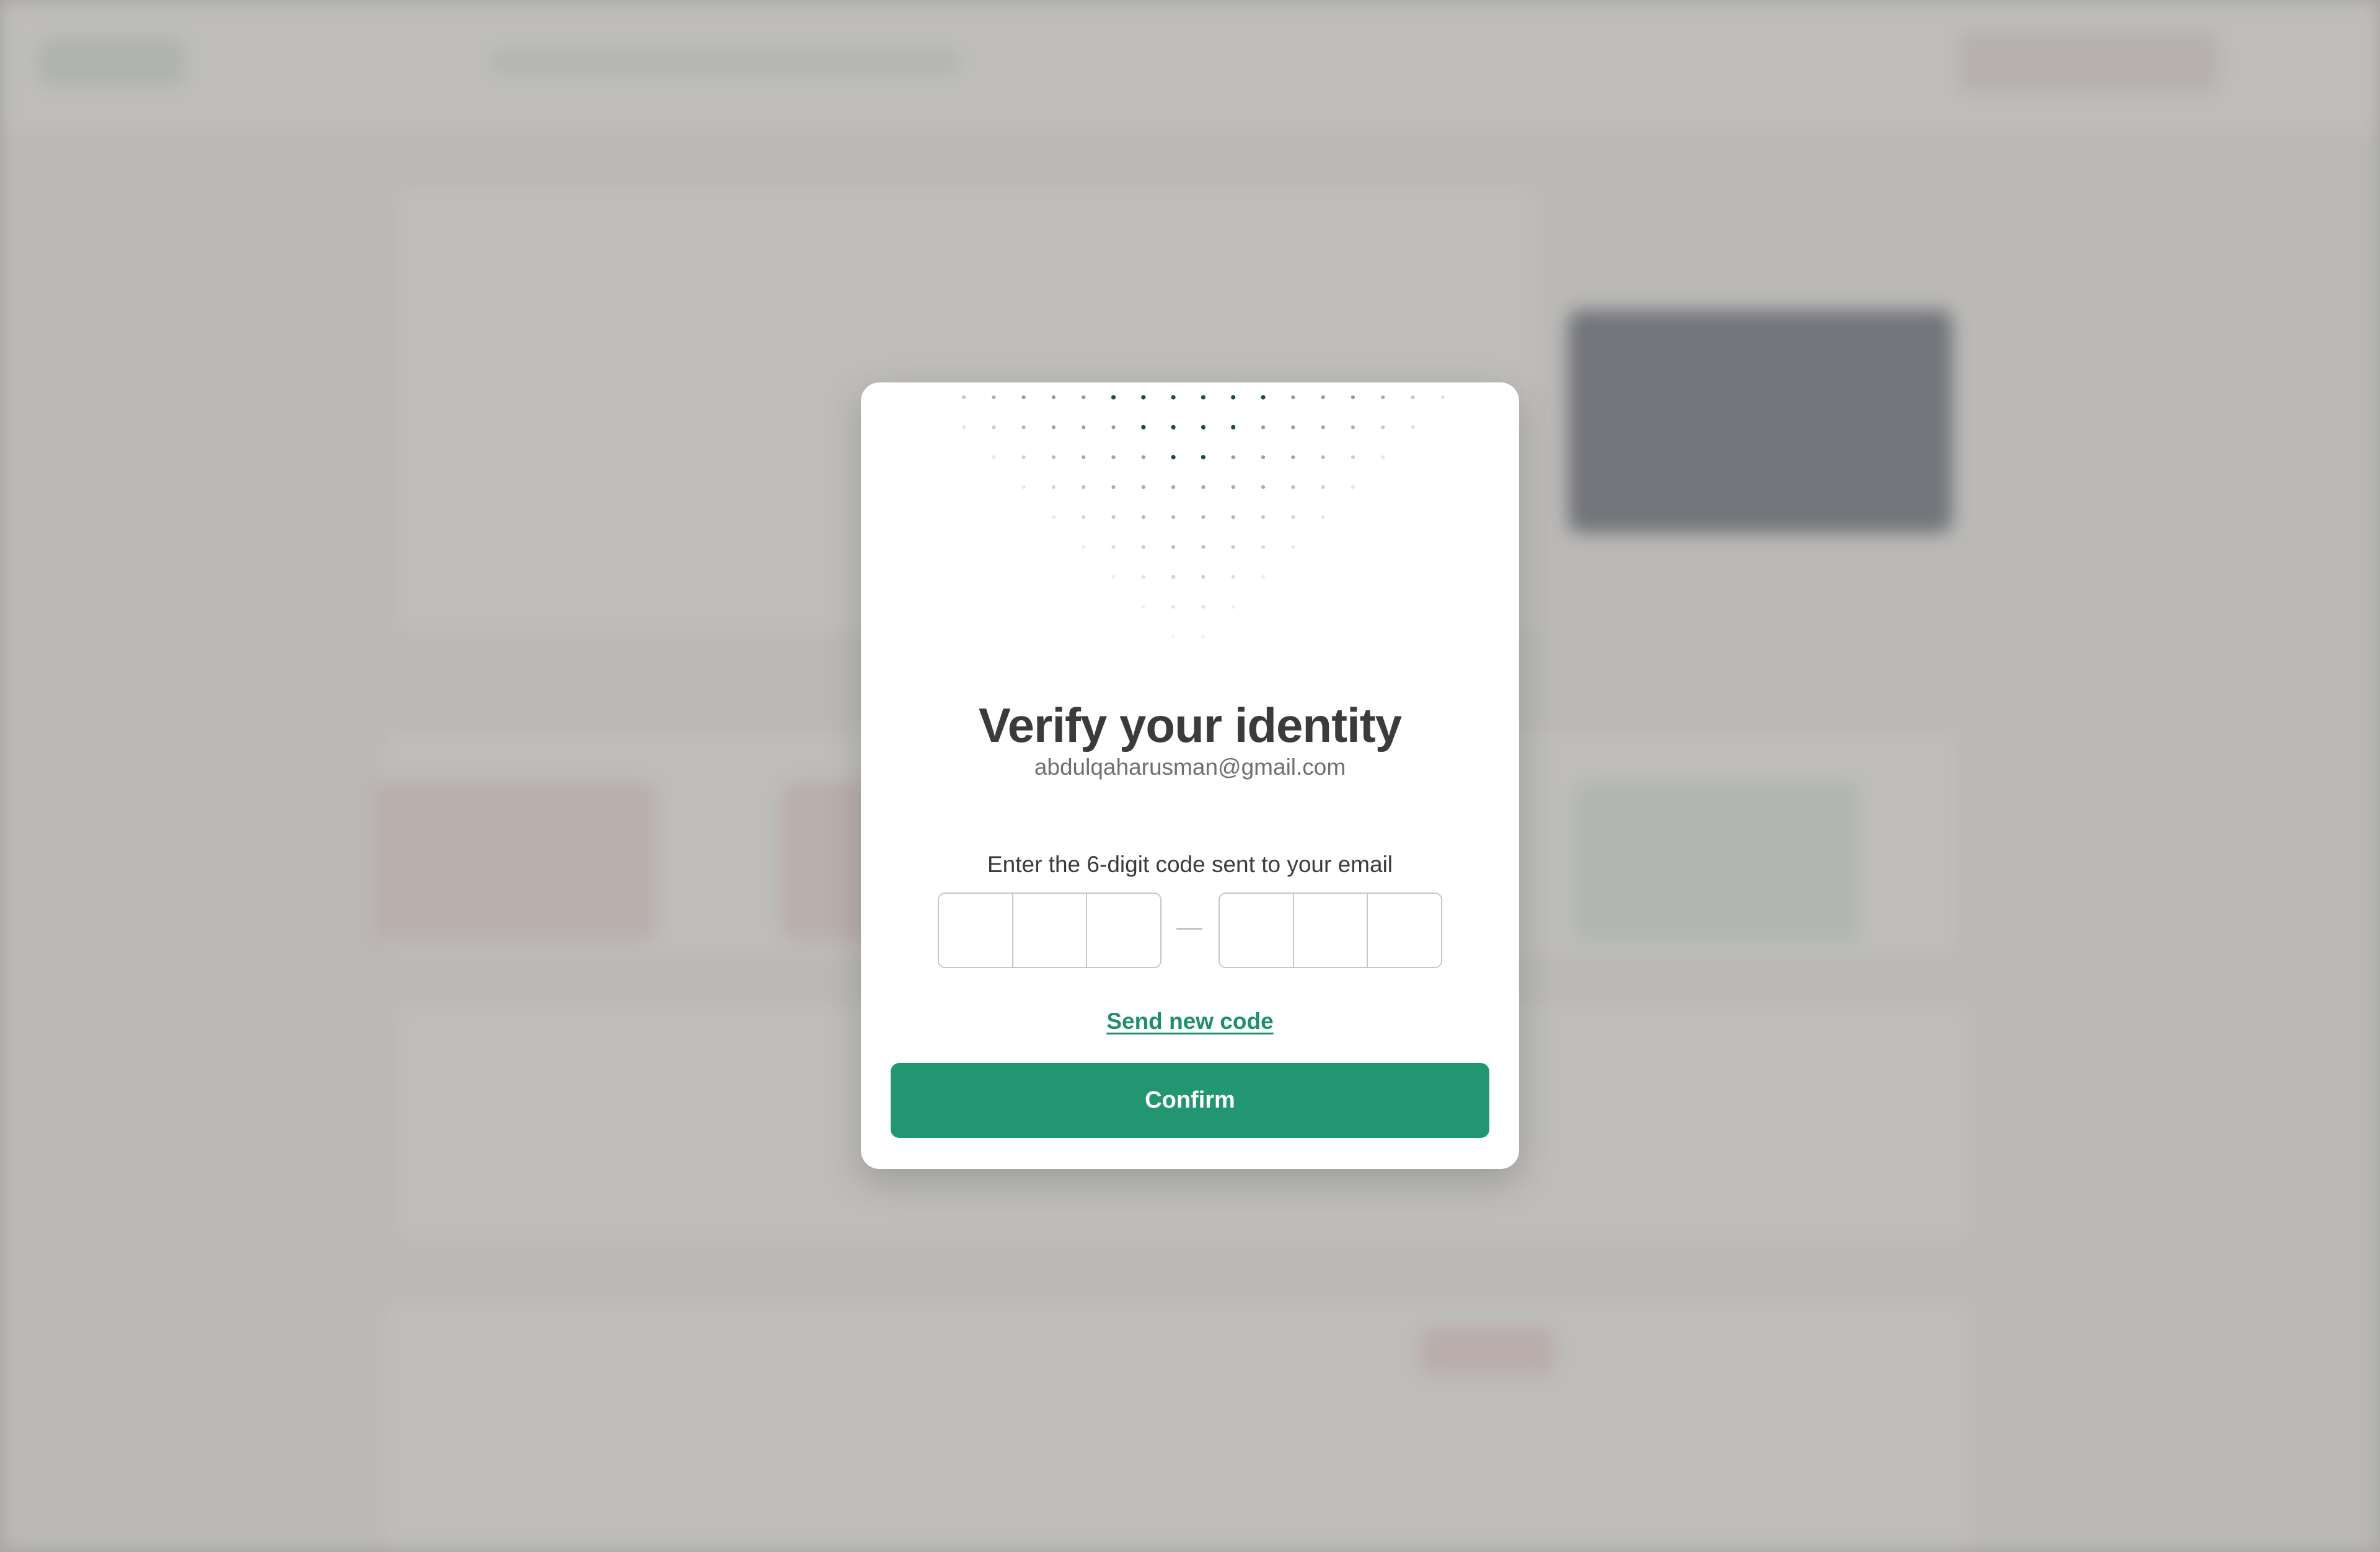 This screenshot has height=1552, width=2380. I want to click on modal-title: Verify your identity, so click(1190, 725).